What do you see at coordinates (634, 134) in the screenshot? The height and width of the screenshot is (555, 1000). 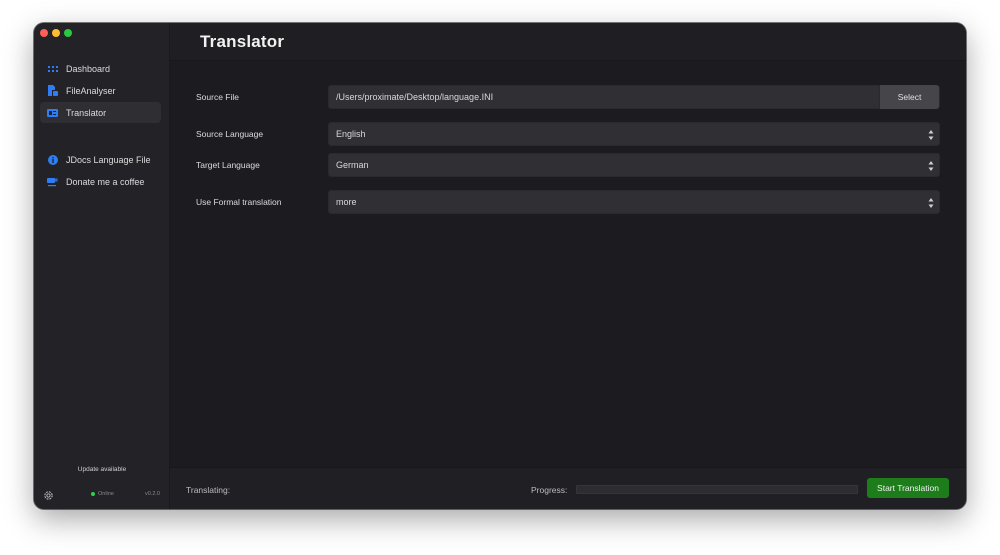 I see `source-language-select: English` at bounding box center [634, 134].